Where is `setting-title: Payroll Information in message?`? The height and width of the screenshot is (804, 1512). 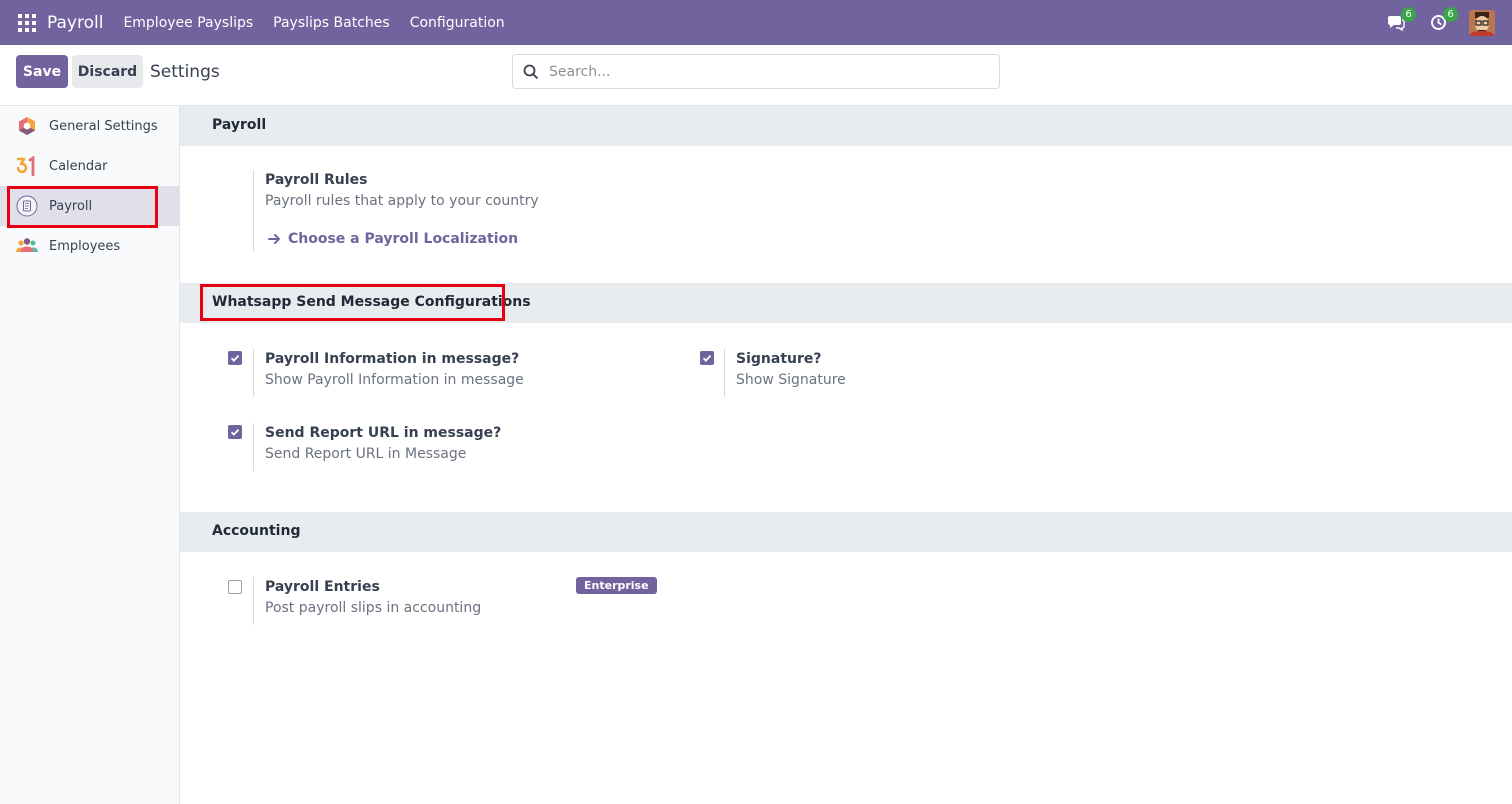
setting-title: Payroll Information in message? is located at coordinates (392, 359).